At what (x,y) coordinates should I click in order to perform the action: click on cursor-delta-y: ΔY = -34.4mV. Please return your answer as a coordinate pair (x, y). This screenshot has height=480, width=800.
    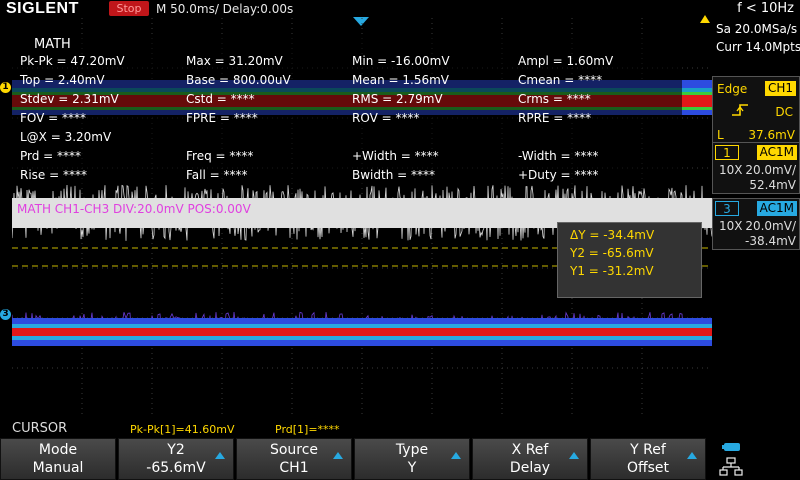
    Looking at the image, I should click on (612, 235).